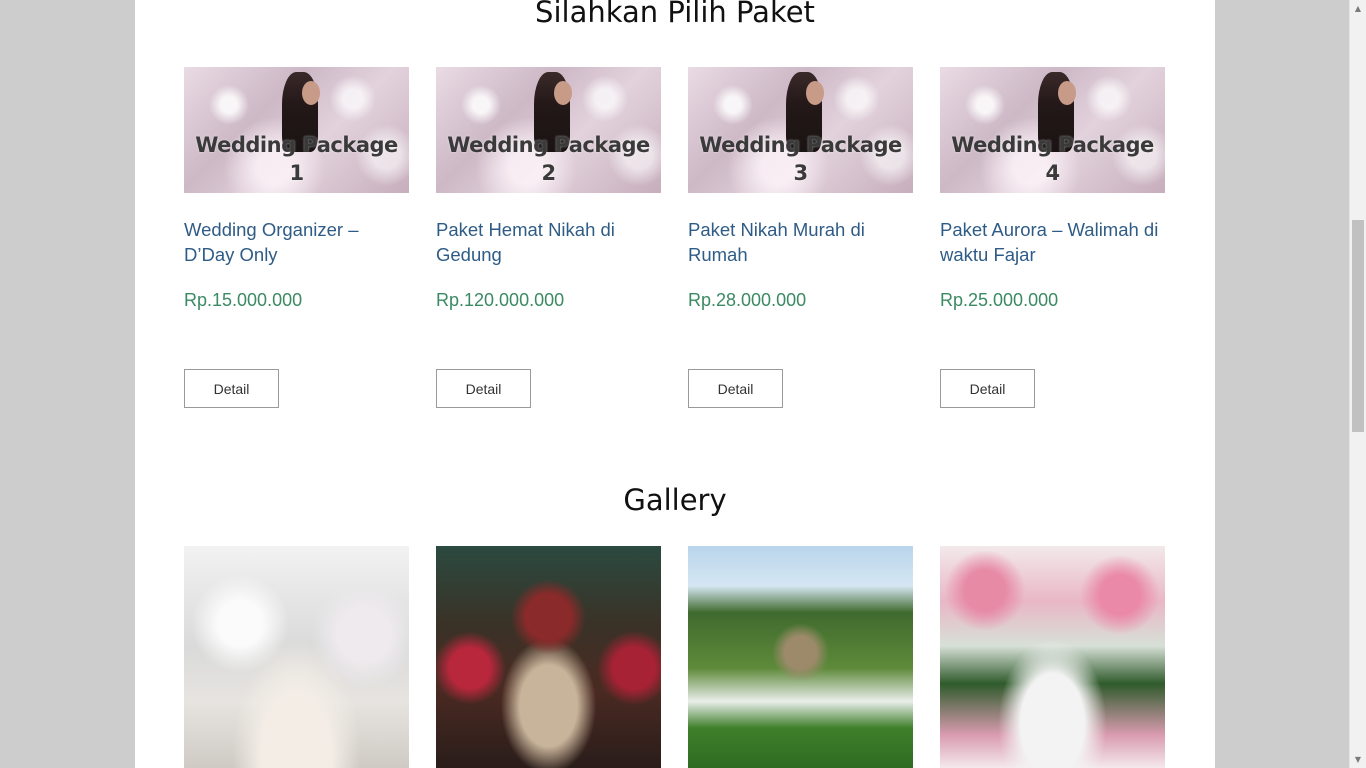 Image resolution: width=1366 pixels, height=768 pixels. What do you see at coordinates (800, 242) in the screenshot?
I see `package-title-link: Paket Nikah Murah di Rumah` at bounding box center [800, 242].